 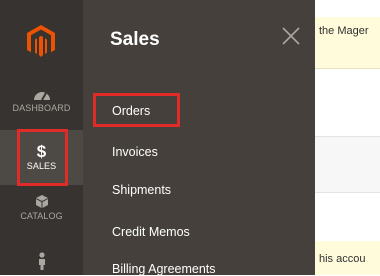 I want to click on close-icon, so click(x=291, y=36).